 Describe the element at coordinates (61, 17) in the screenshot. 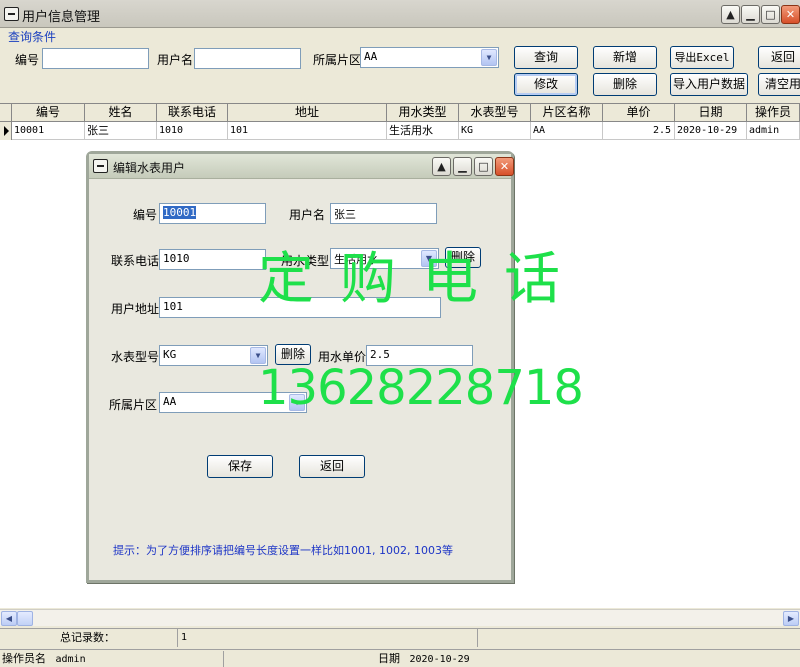

I see `window-title: 用户信息管理` at that location.